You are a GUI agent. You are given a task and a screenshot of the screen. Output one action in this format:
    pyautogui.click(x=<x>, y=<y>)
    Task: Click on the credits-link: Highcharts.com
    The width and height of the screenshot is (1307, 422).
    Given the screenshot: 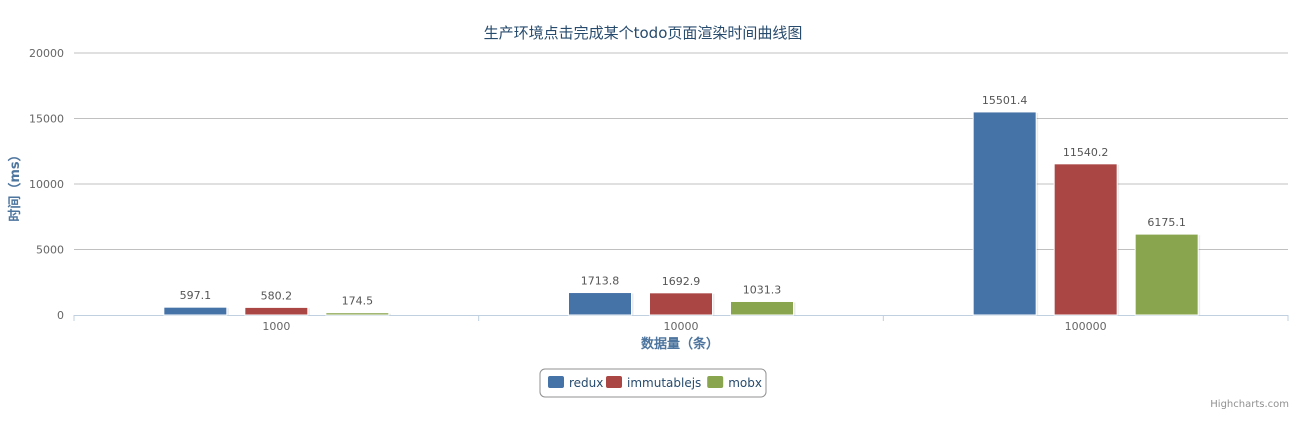 What is the action you would take?
    pyautogui.click(x=1249, y=404)
    